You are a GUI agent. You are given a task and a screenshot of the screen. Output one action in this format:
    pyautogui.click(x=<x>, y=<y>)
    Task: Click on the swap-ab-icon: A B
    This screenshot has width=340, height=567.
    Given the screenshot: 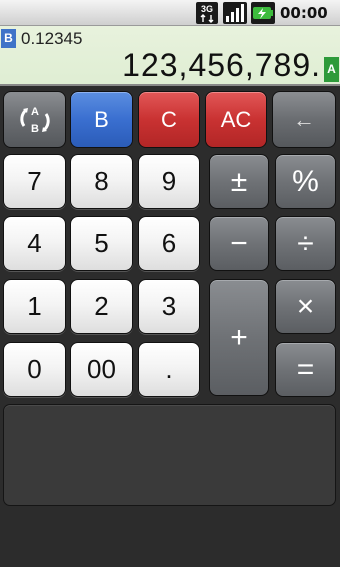 What is the action you would take?
    pyautogui.click(x=34, y=120)
    